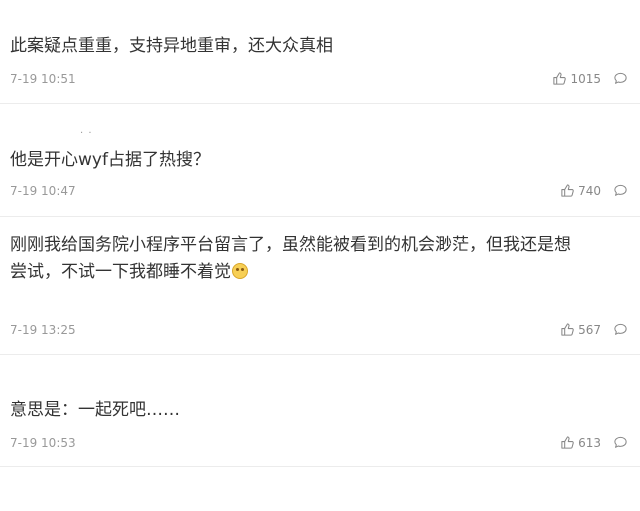  I want to click on comment-text-line: 刚刚我给国务院小程序平台留言了，虽然能被看到的机会渺茫，但我还是想, so click(290, 245).